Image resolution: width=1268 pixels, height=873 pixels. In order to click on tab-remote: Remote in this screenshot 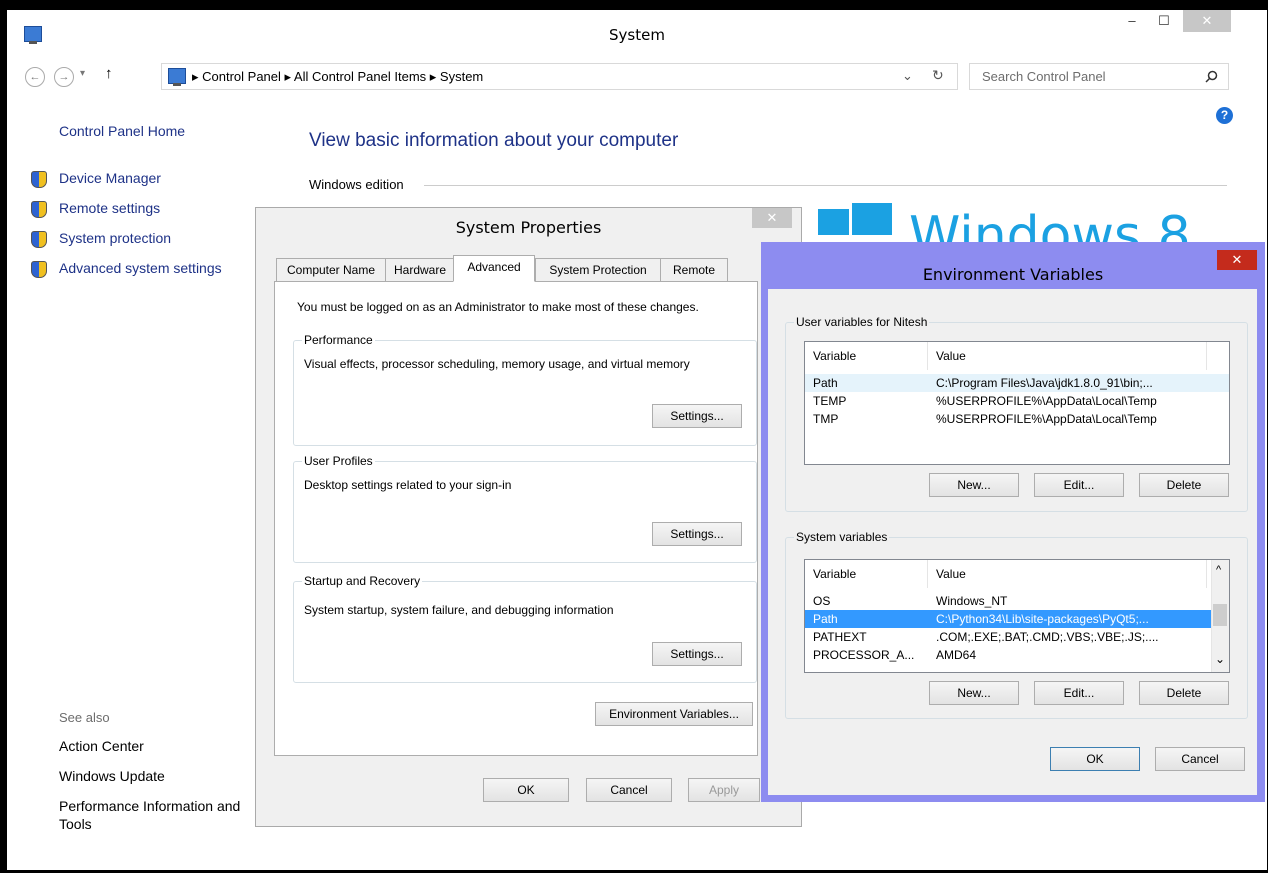, I will do `click(694, 270)`.